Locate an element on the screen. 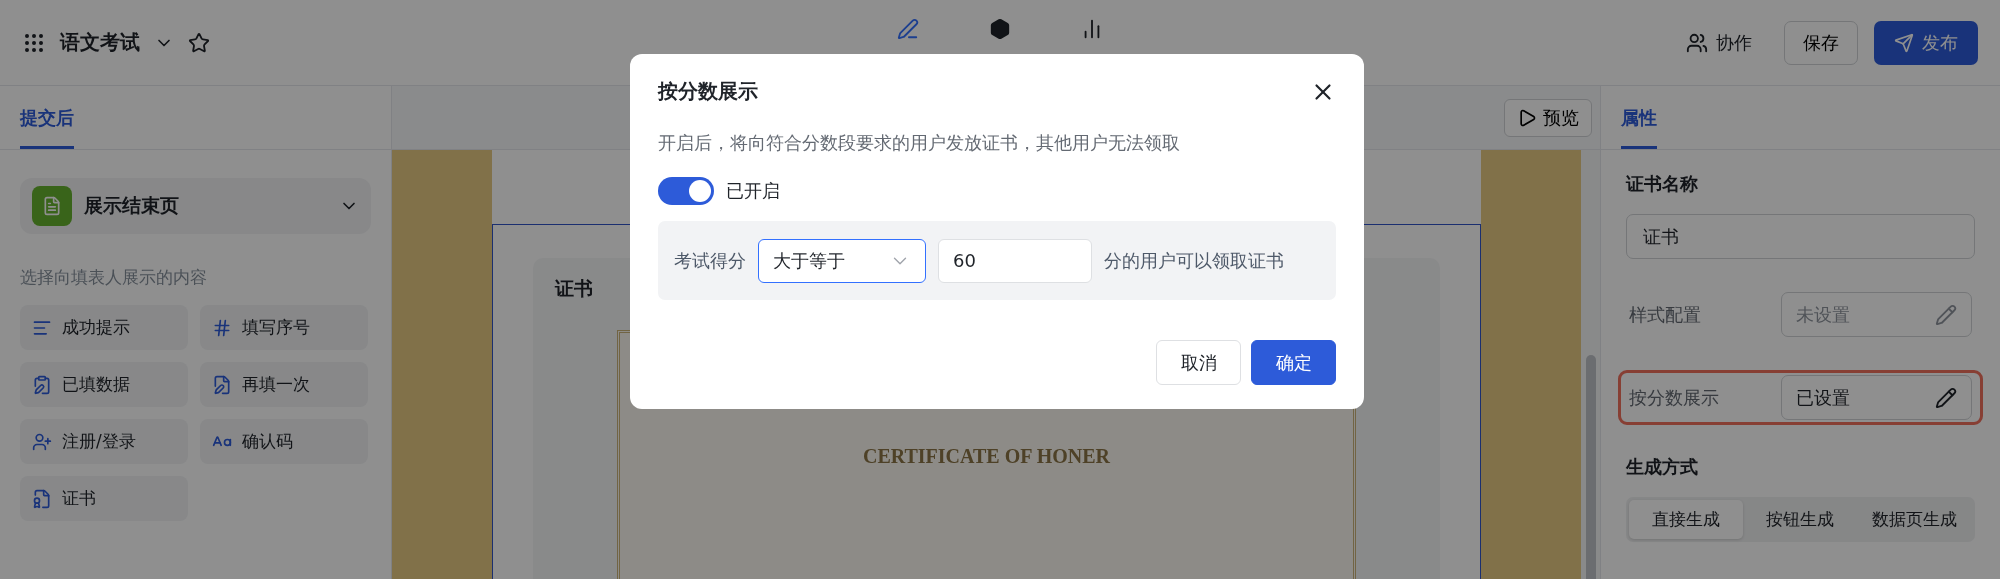  component-item: 注册/登录 is located at coordinates (104, 441).